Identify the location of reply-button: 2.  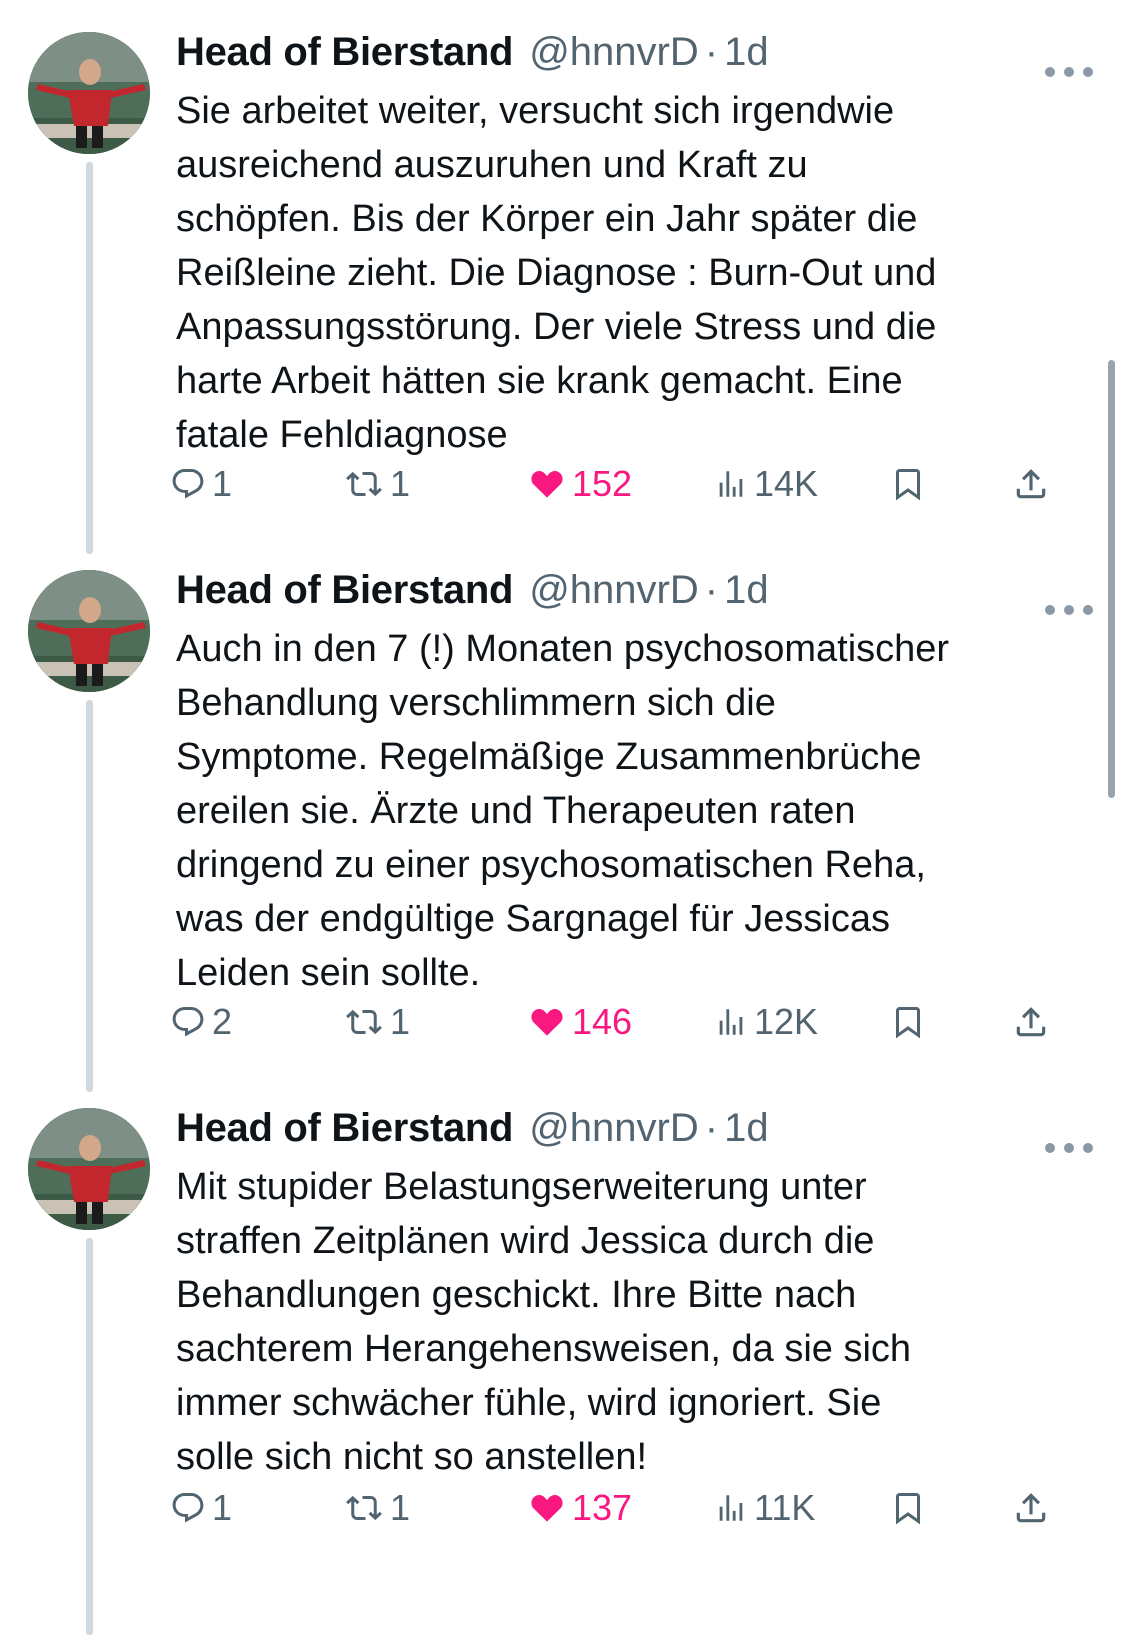
(201, 1022).